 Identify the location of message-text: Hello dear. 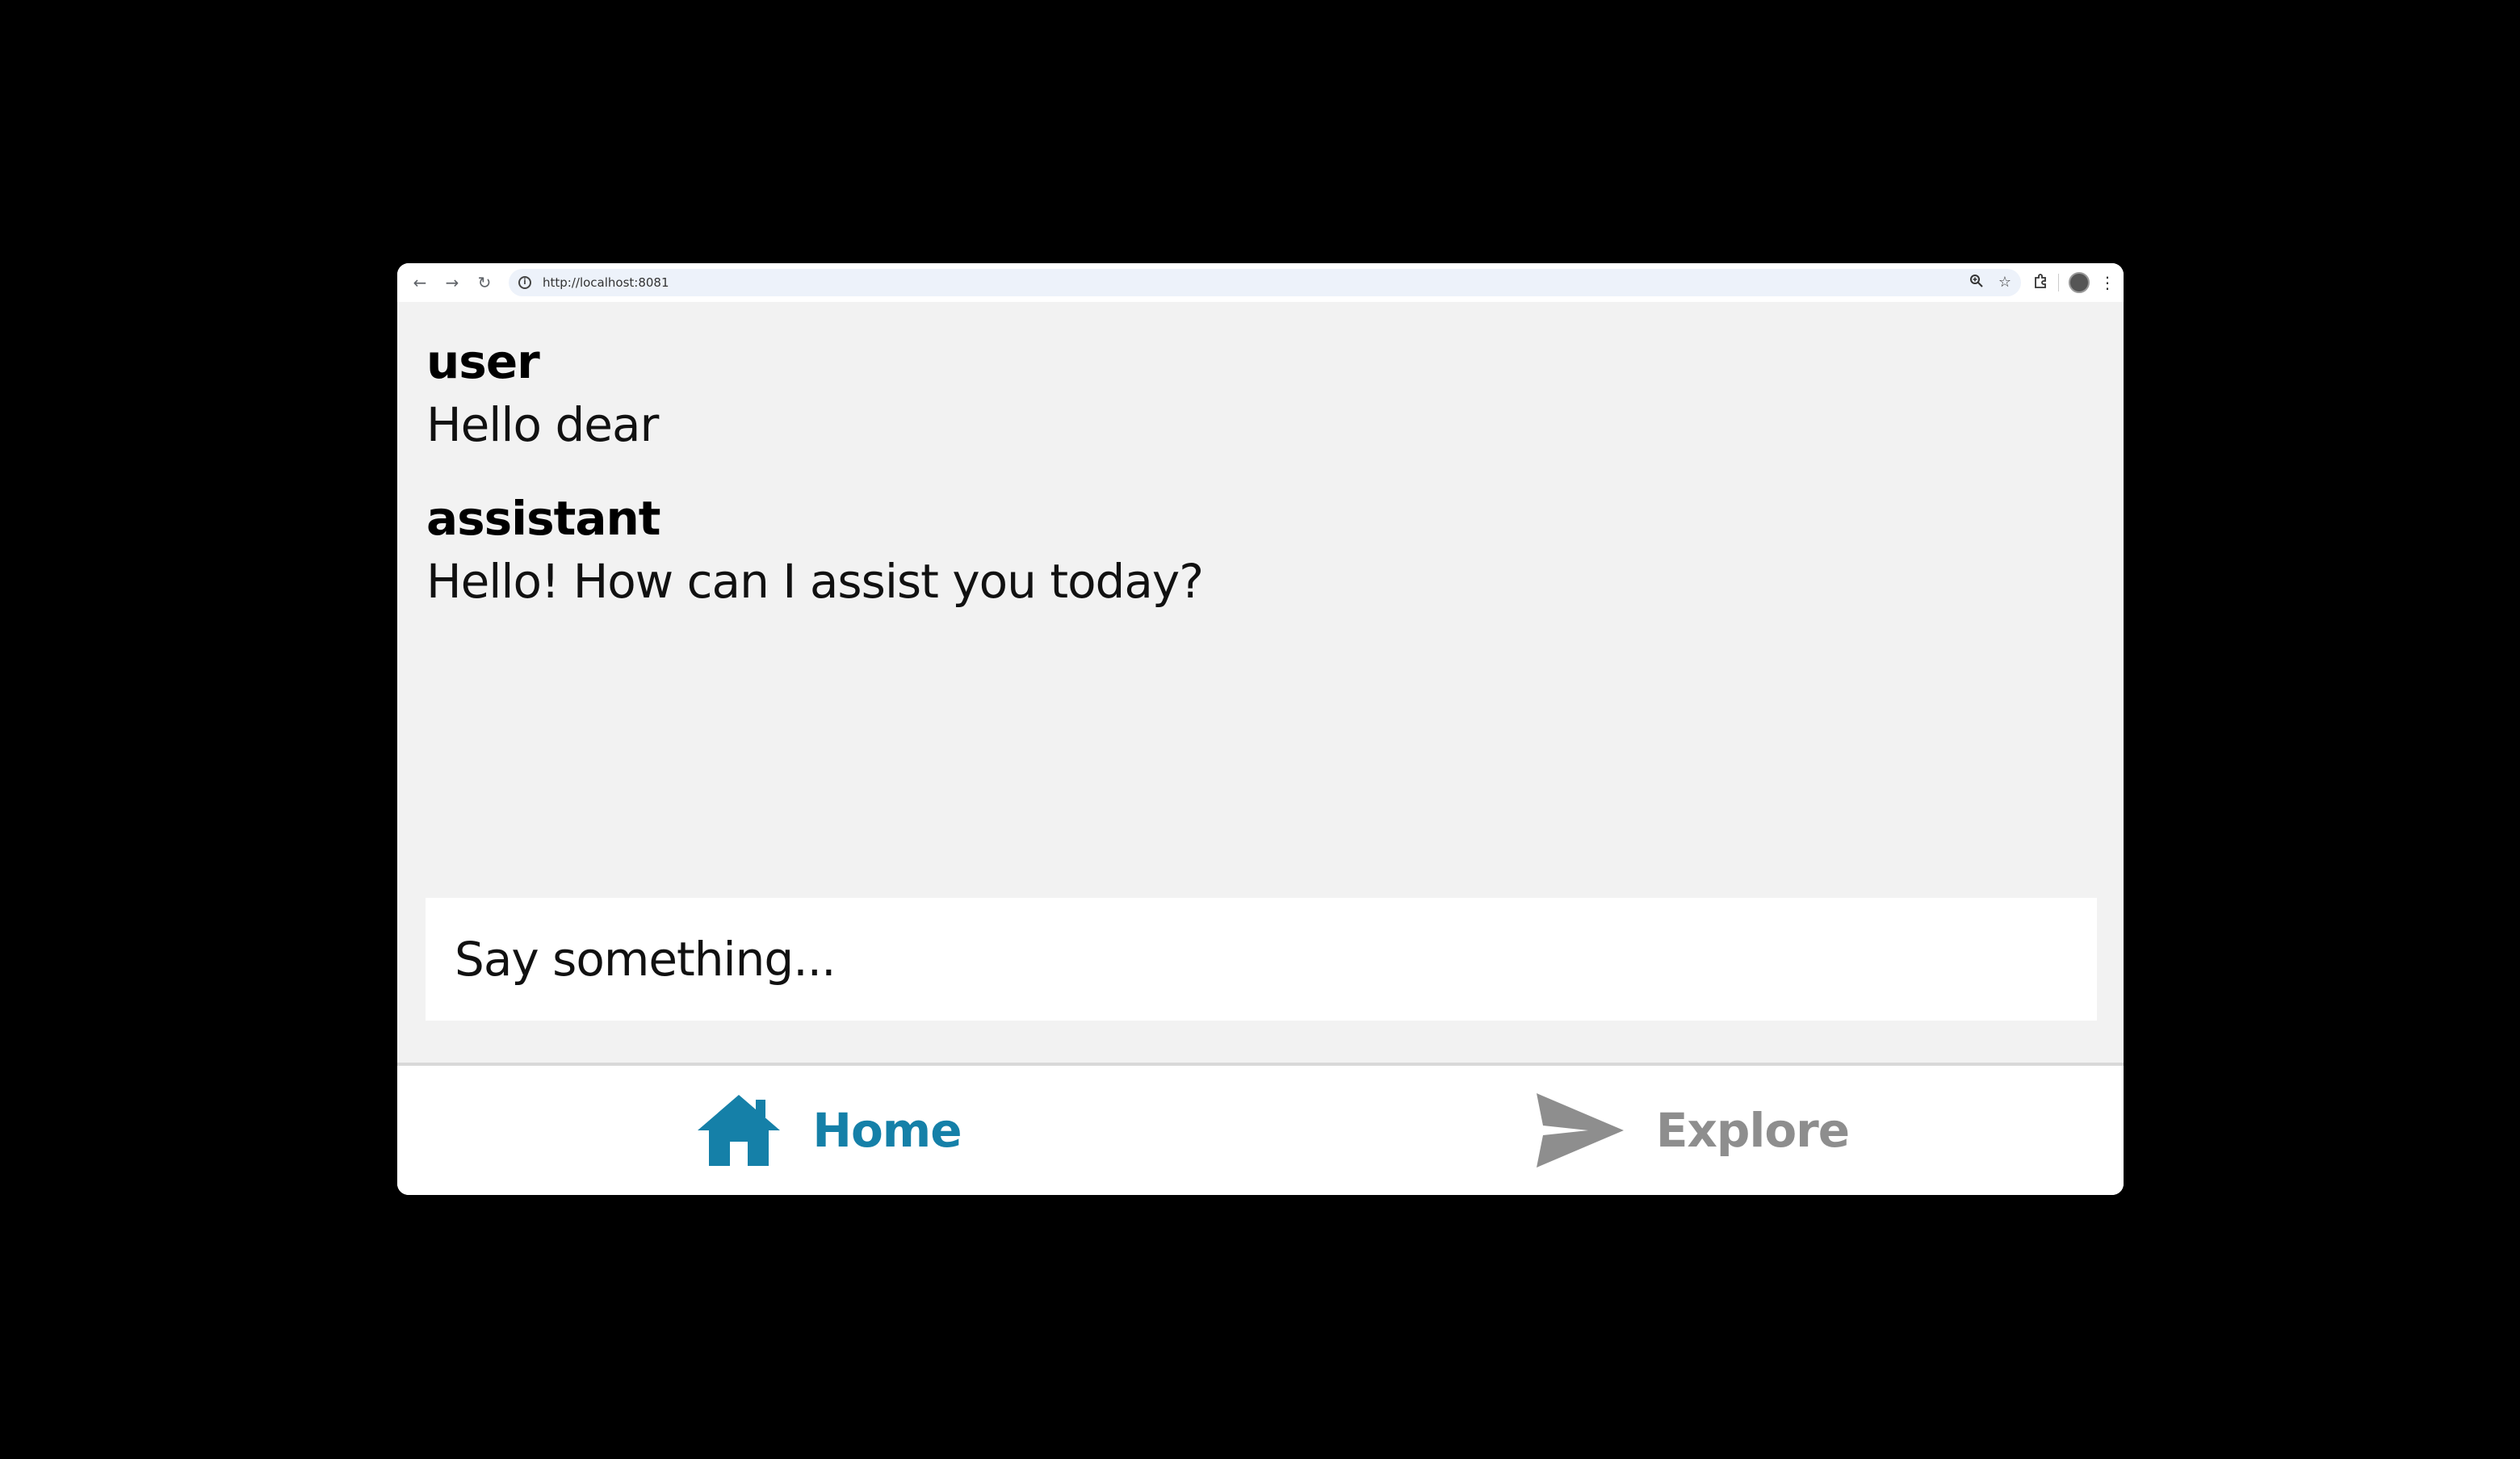
(542, 424).